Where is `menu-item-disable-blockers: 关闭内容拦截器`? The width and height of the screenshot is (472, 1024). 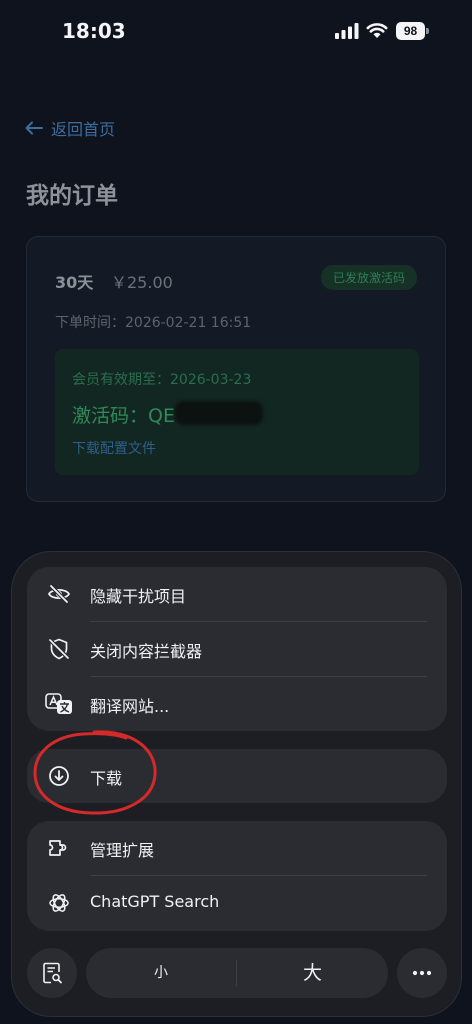 menu-item-disable-blockers: 关闭内容拦截器 is located at coordinates (237, 649).